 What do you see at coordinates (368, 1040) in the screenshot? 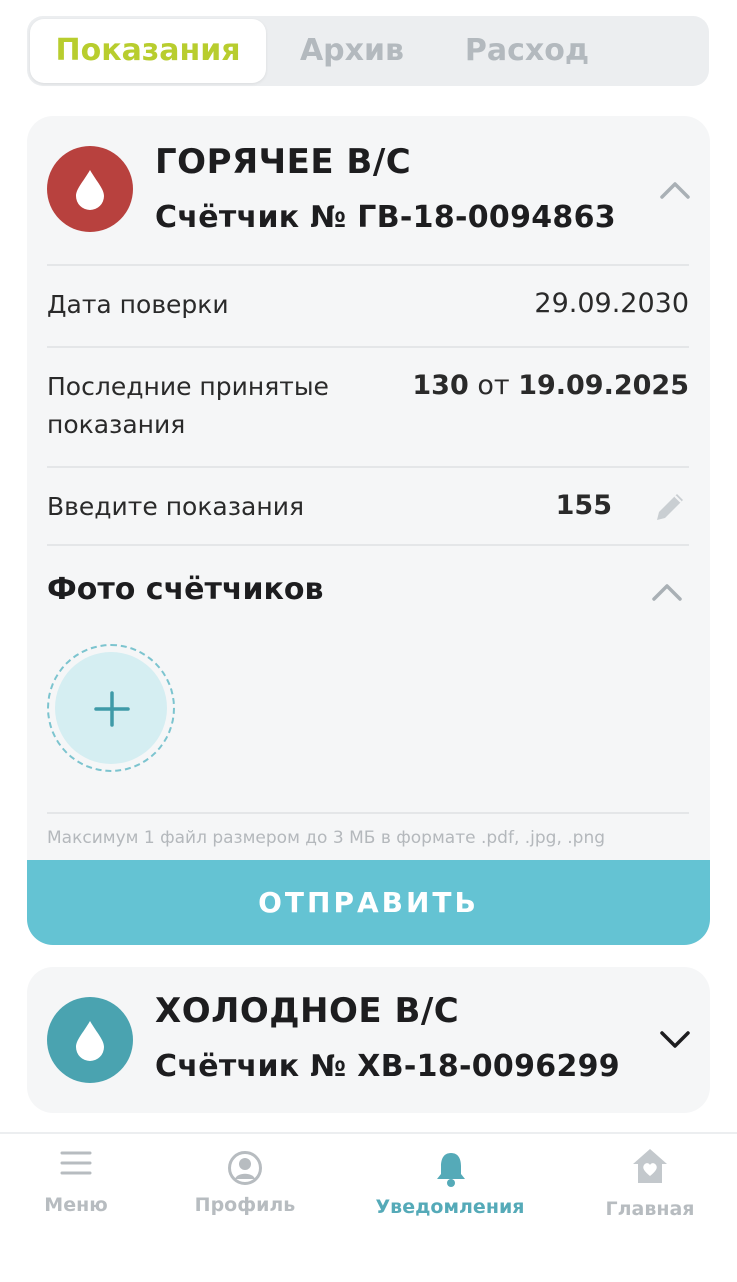
I see `cold-water-meter-card: ХОЛОДНОЕ В/С Счётчик № ХВ-18-0096299` at bounding box center [368, 1040].